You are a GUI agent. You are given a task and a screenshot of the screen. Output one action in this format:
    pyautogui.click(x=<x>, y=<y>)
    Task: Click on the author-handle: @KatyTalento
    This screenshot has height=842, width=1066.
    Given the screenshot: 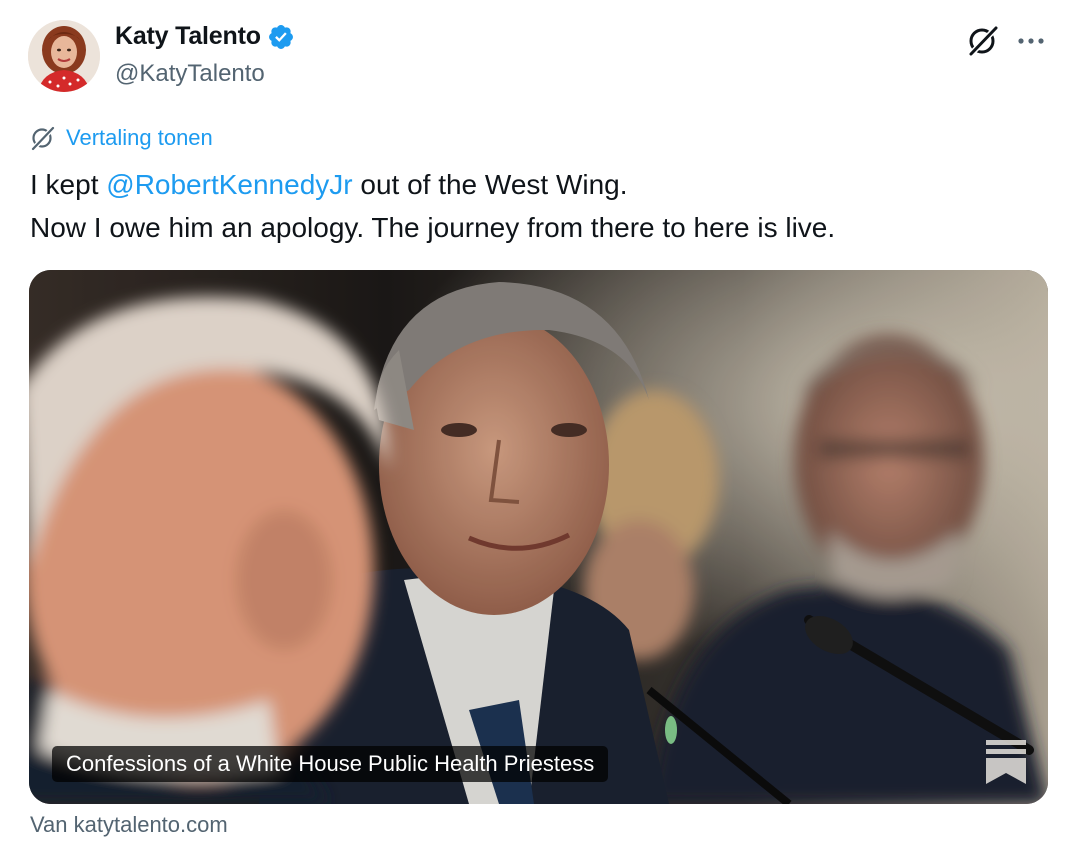 What is the action you would take?
    pyautogui.click(x=190, y=74)
    